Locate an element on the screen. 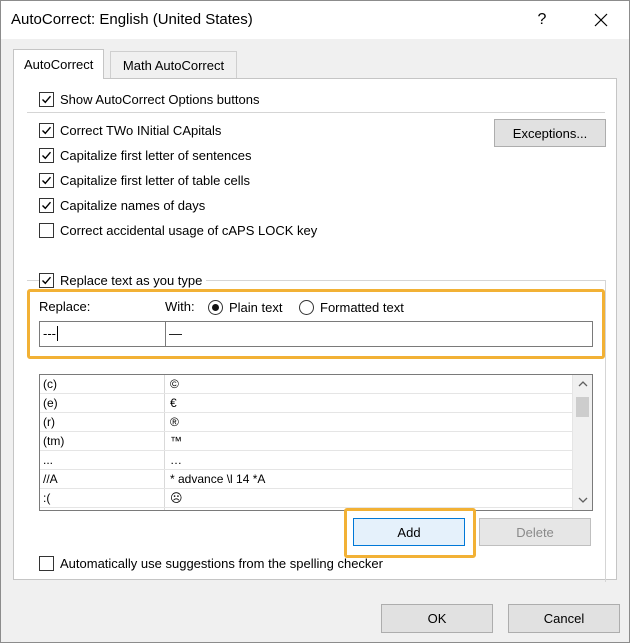 This screenshot has height=643, width=630. checkbox-label: Correct TWo INitial CApitals is located at coordinates (141, 130).